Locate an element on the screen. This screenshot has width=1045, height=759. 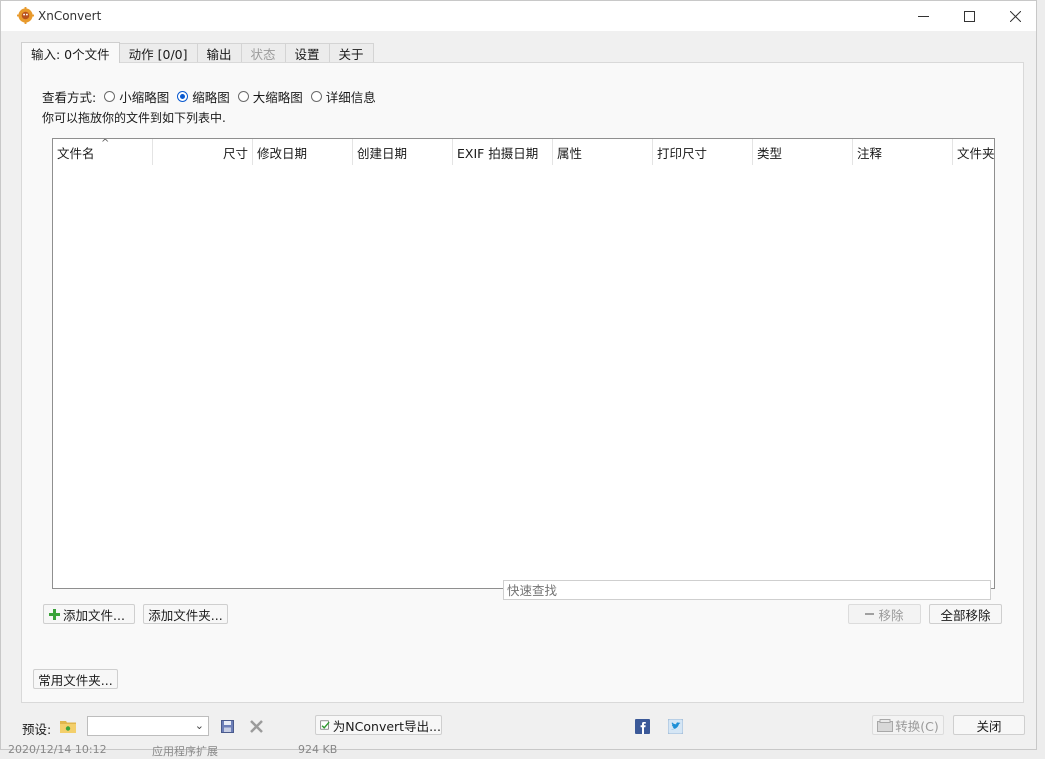
background-file-date: 2020/12/14 10:12 is located at coordinates (57, 749).